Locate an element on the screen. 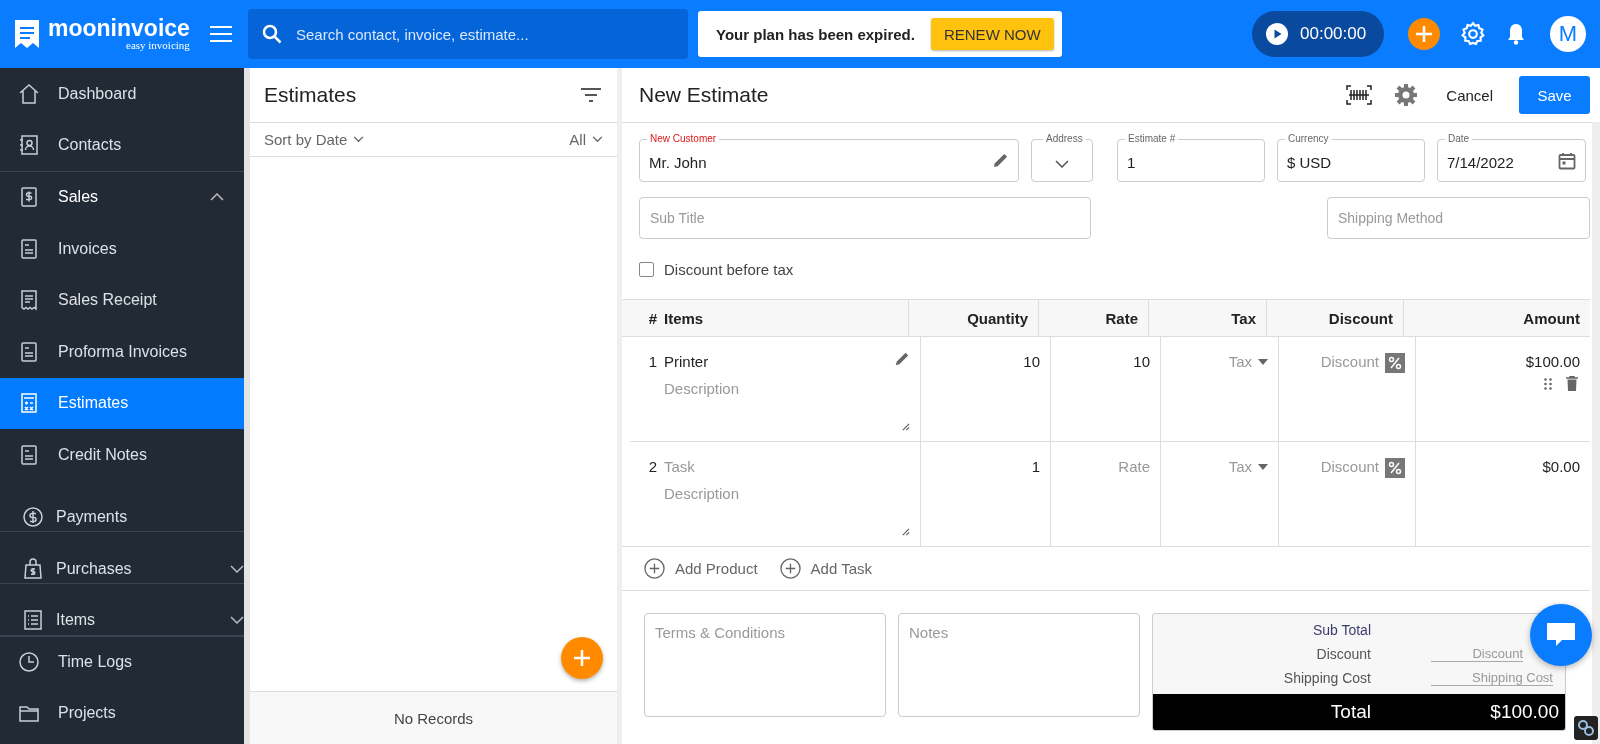  bell-icon is located at coordinates (1516, 34).